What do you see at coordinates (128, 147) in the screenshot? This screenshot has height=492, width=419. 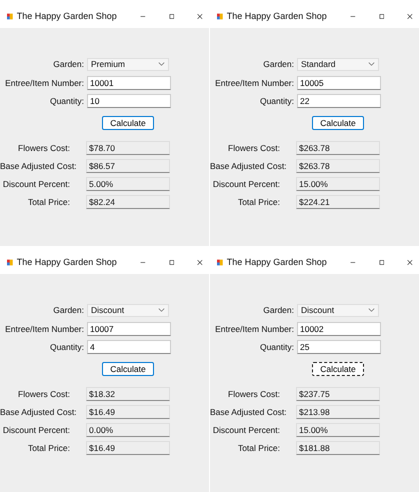 I see `output-value: $78.70` at bounding box center [128, 147].